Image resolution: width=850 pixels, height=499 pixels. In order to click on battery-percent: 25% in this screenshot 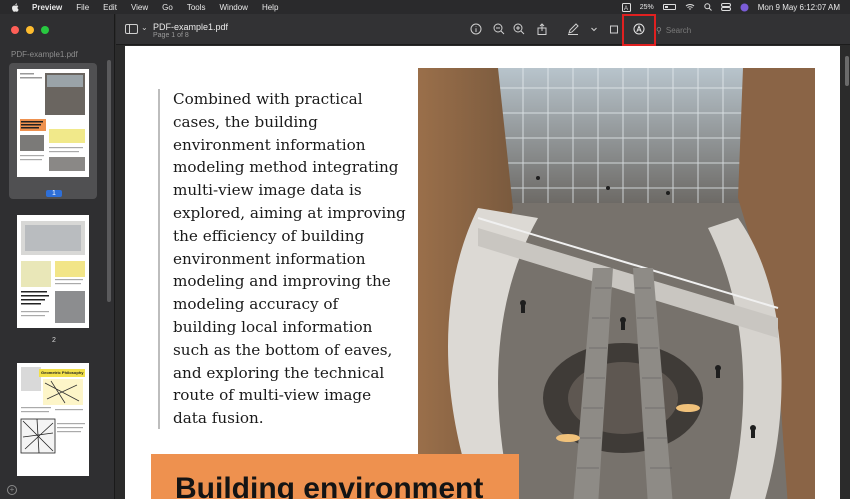, I will do `click(646, 7)`.